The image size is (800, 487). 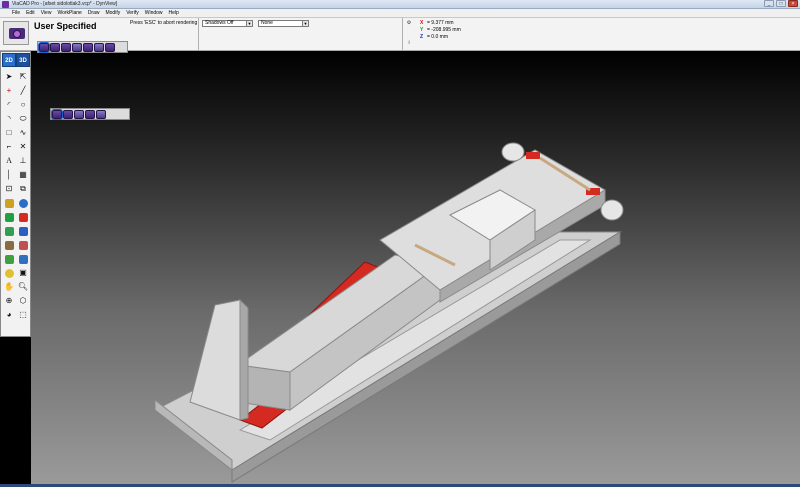 What do you see at coordinates (23, 315) in the screenshot?
I see `render-wire-icon: ⬚` at bounding box center [23, 315].